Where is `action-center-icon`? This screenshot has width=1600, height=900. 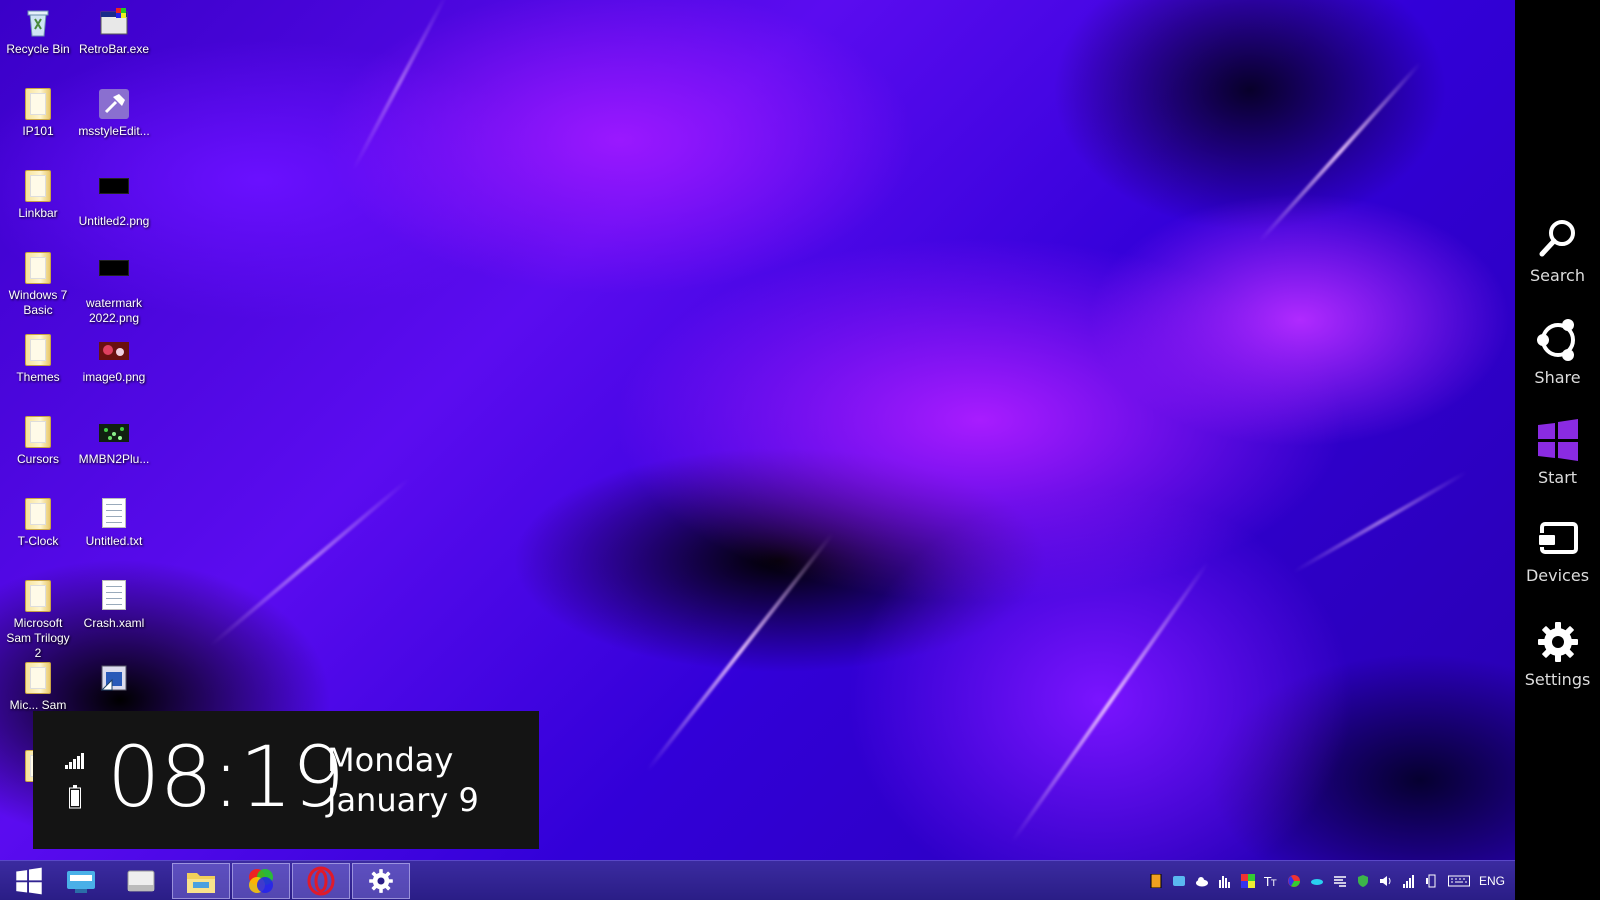 action-center-icon is located at coordinates (1340, 881).